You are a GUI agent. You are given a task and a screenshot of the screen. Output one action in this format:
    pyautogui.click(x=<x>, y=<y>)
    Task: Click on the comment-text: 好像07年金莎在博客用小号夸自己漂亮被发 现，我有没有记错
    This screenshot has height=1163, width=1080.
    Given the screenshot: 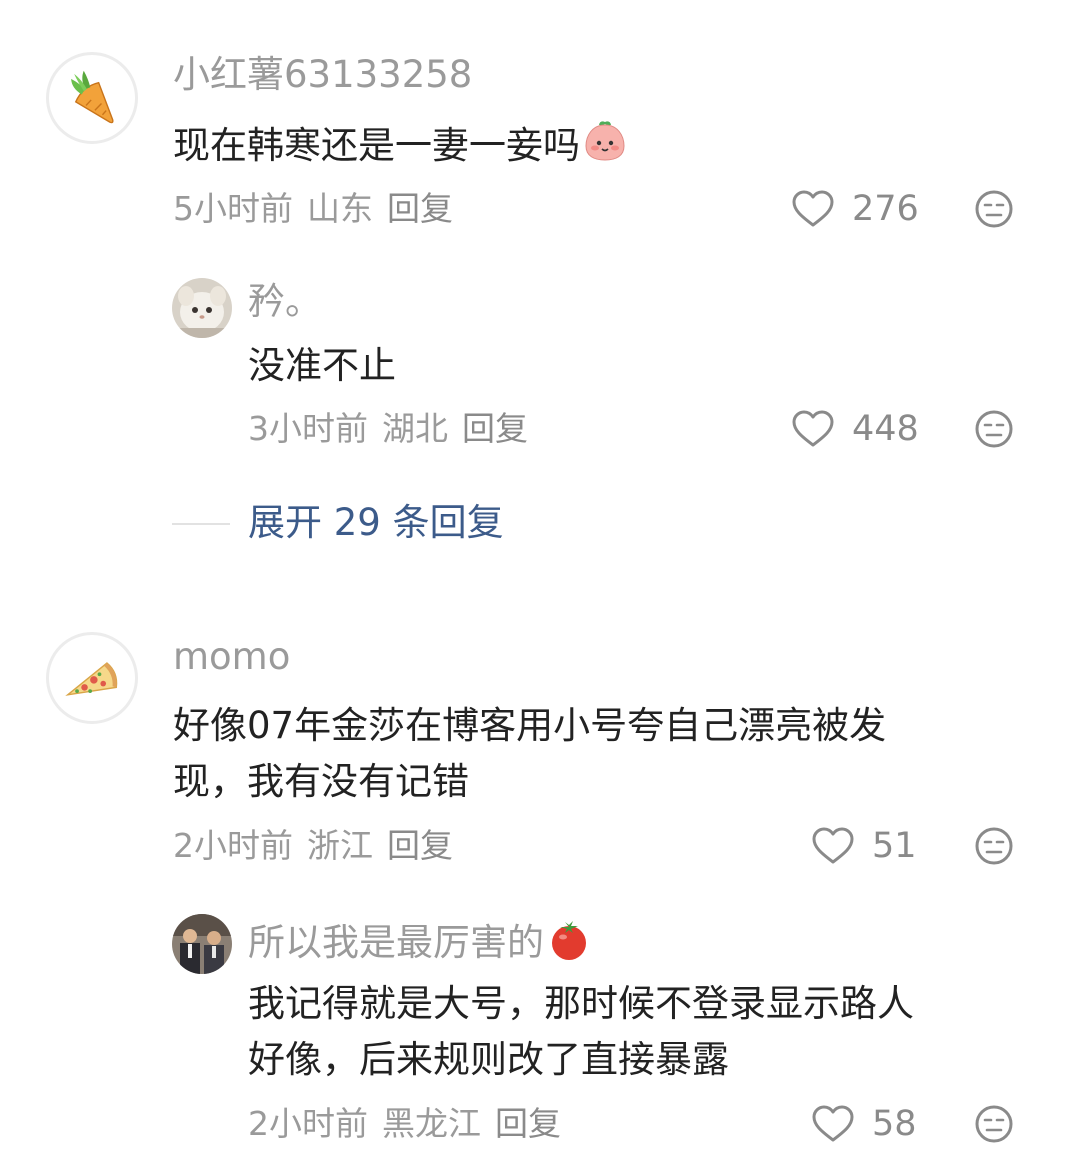 What is the action you would take?
    pyautogui.click(x=603, y=754)
    